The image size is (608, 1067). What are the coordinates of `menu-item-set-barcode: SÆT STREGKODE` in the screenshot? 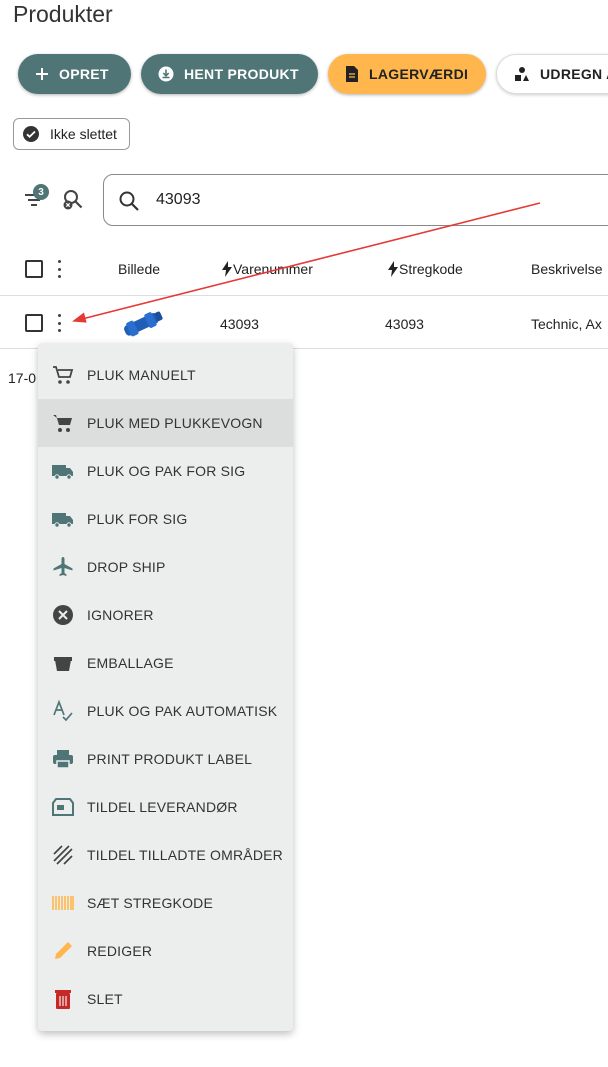 It's located at (165, 903).